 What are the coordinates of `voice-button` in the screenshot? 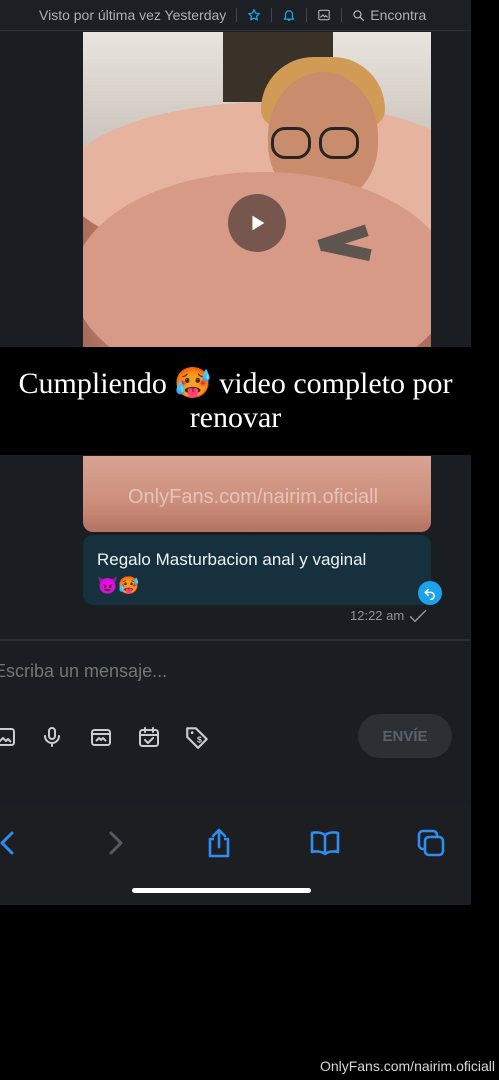 It's located at (52, 737).